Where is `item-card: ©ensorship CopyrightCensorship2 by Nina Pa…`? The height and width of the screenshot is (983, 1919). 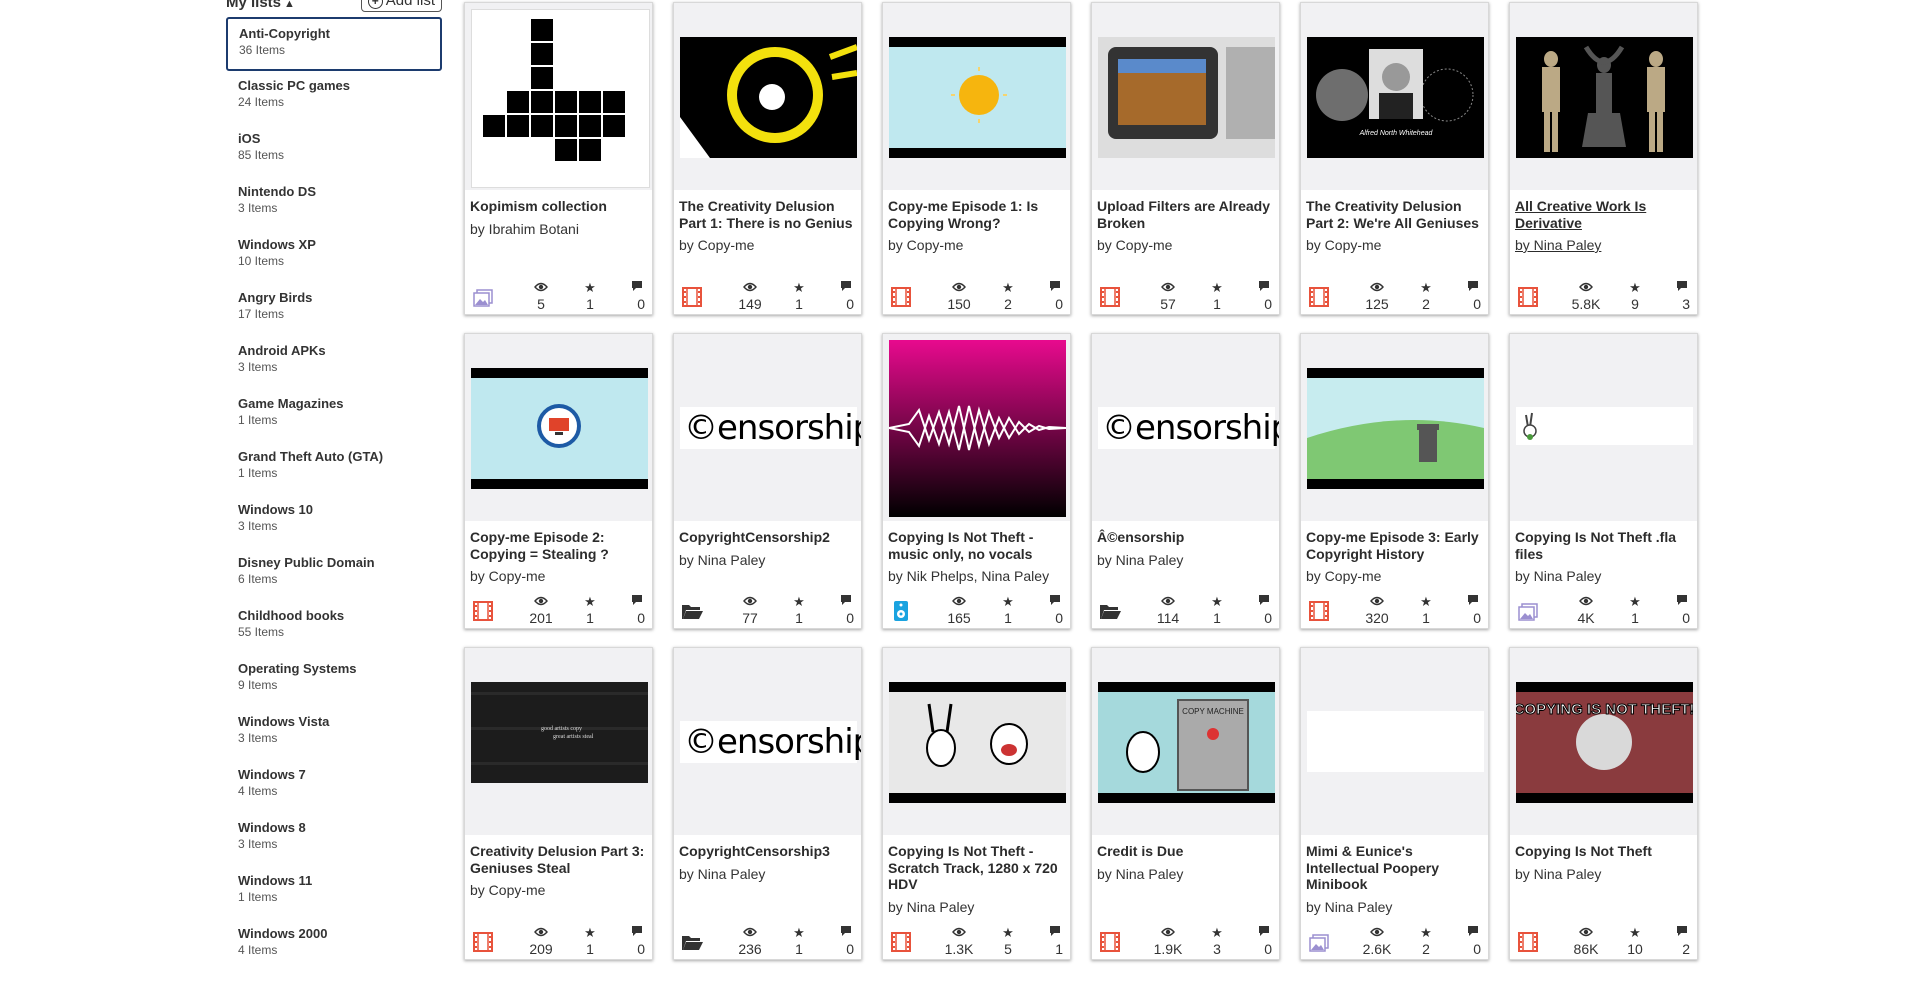 item-card: ©ensorship CopyrightCensorship2 by Nina Pa… is located at coordinates (767, 481).